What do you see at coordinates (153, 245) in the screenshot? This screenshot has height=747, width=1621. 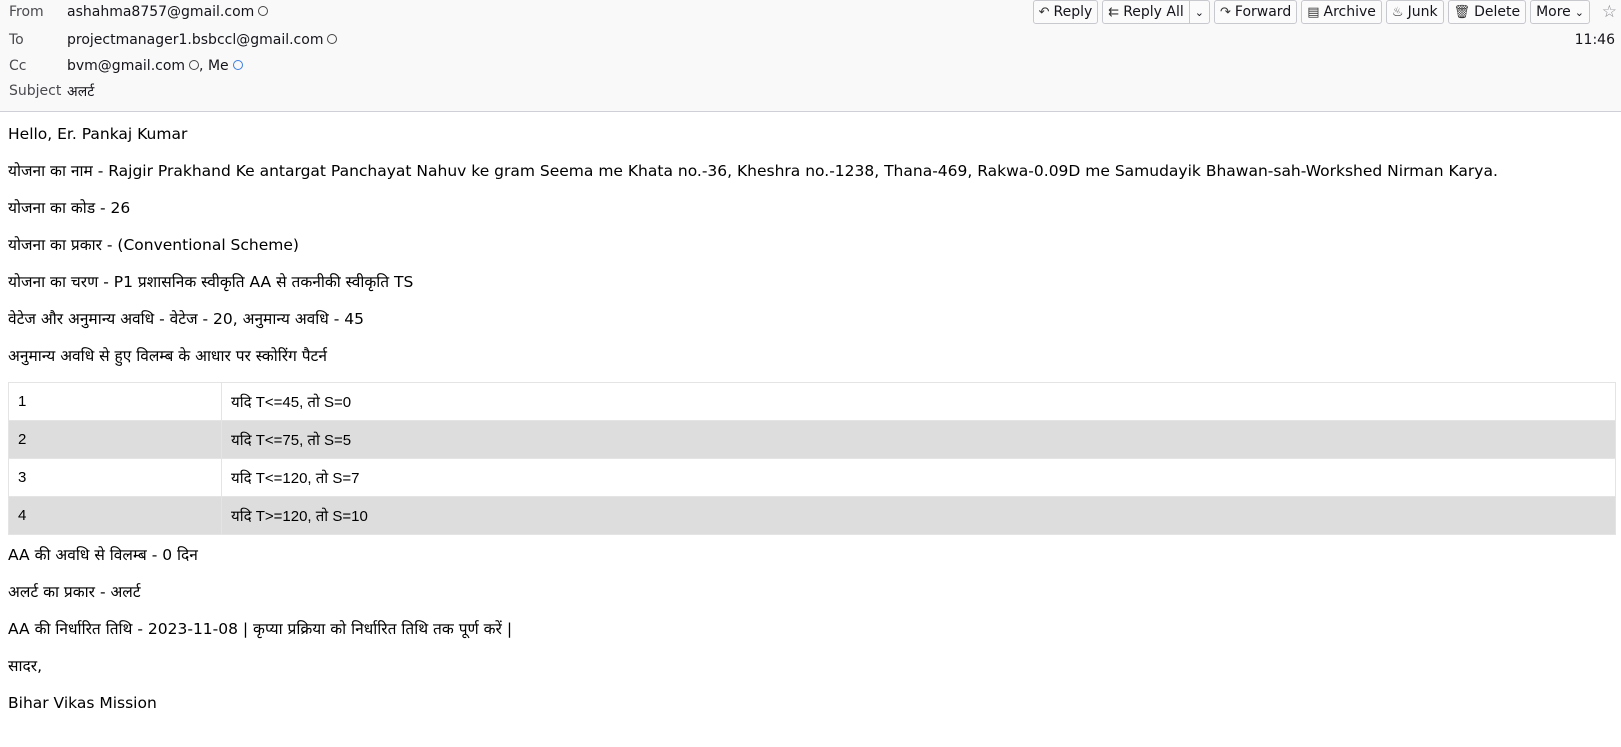 I see `scheme-type: योजना का प्रकार - (Conventional Scheme)` at bounding box center [153, 245].